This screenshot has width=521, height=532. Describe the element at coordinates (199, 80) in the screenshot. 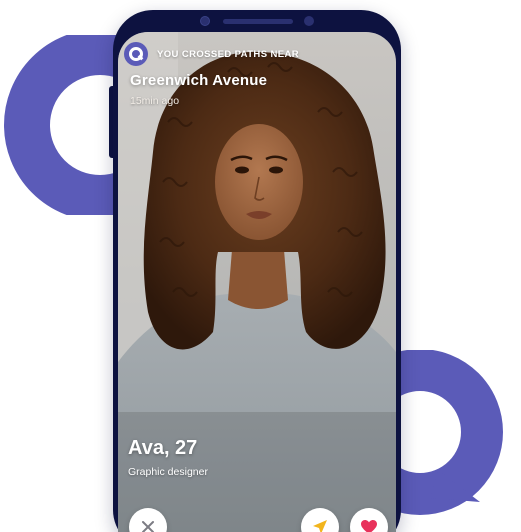

I see `location-name: Greenwich Avenue` at that location.